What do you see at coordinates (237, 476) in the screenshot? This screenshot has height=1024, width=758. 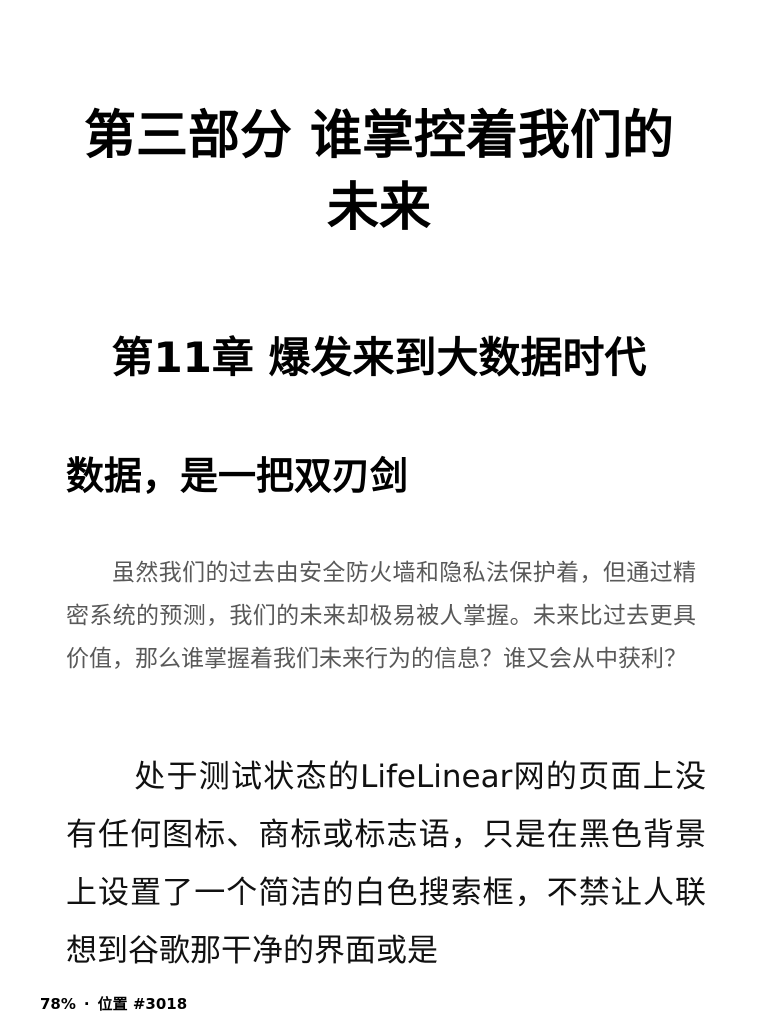 I see `section-title: 数据，是一把双刃剑` at bounding box center [237, 476].